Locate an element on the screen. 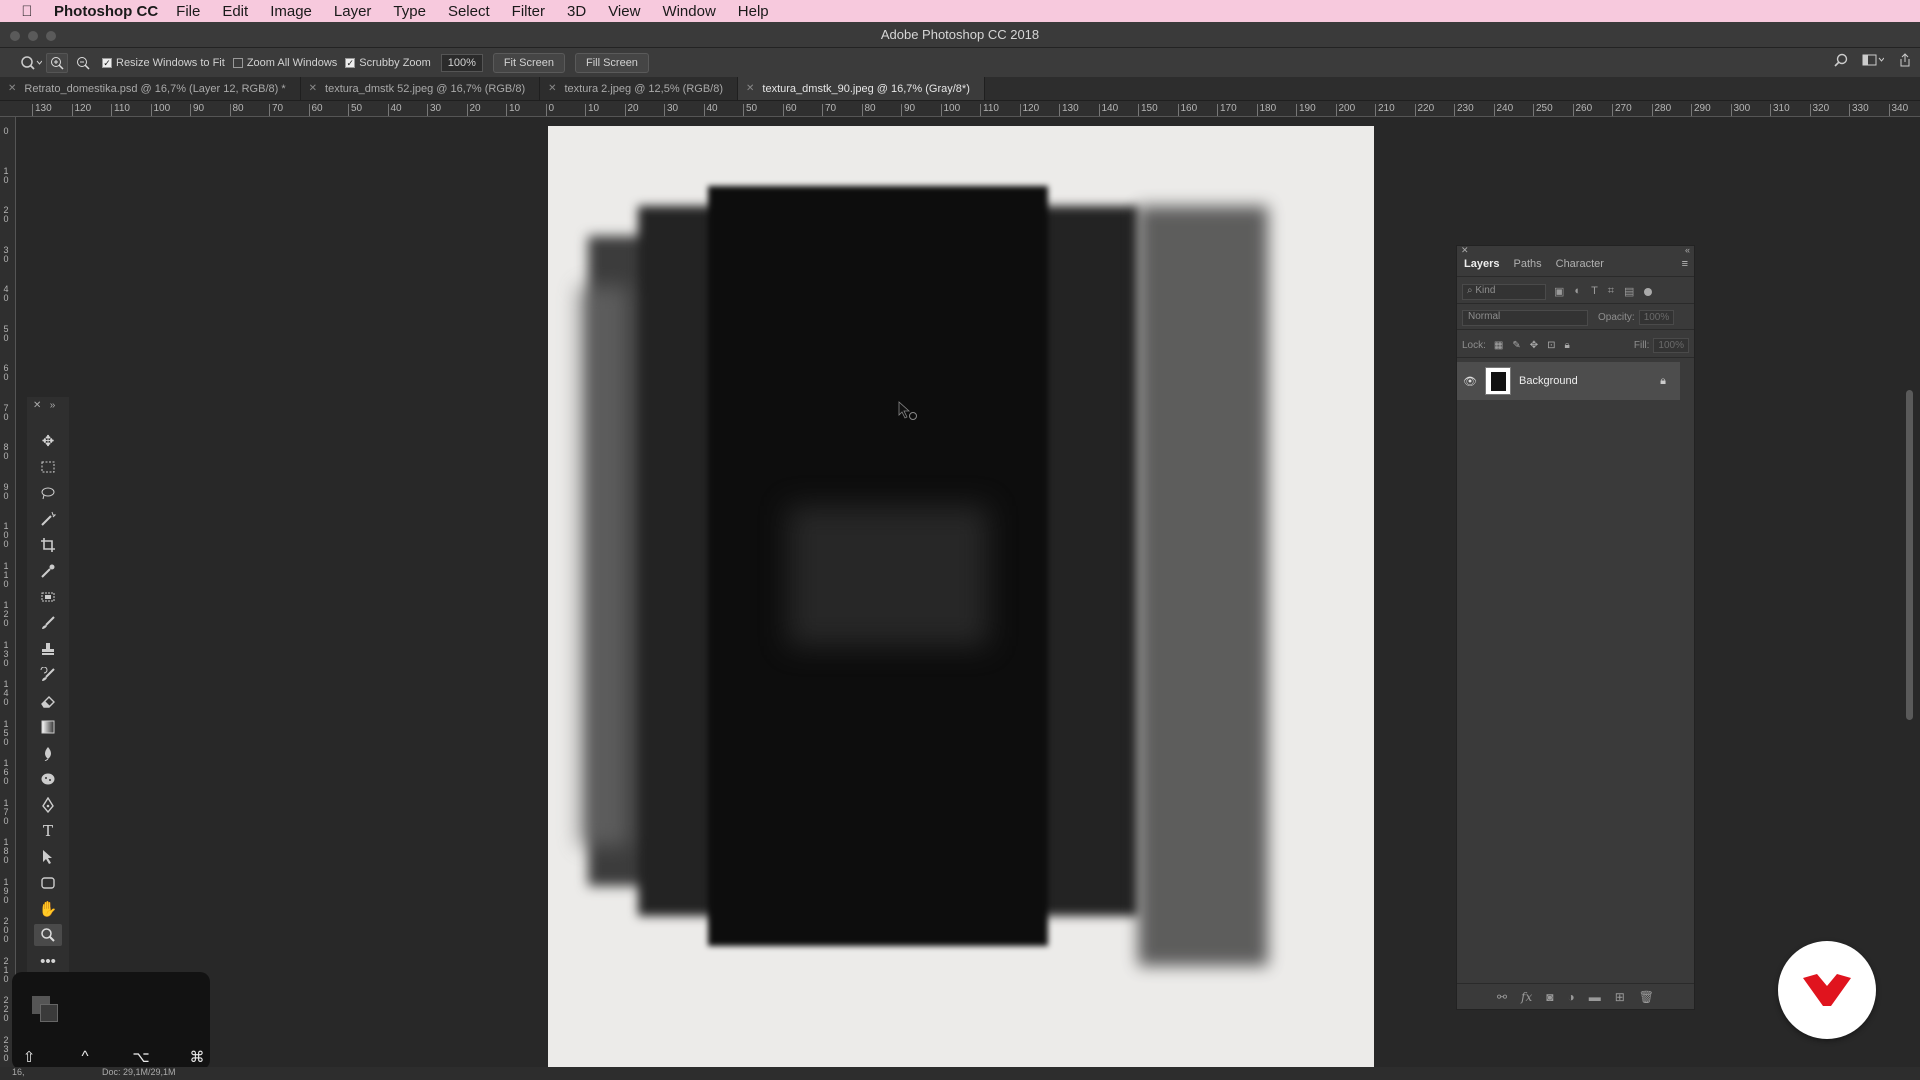  panel-menu-icon: ≡ is located at coordinates (1685, 264).